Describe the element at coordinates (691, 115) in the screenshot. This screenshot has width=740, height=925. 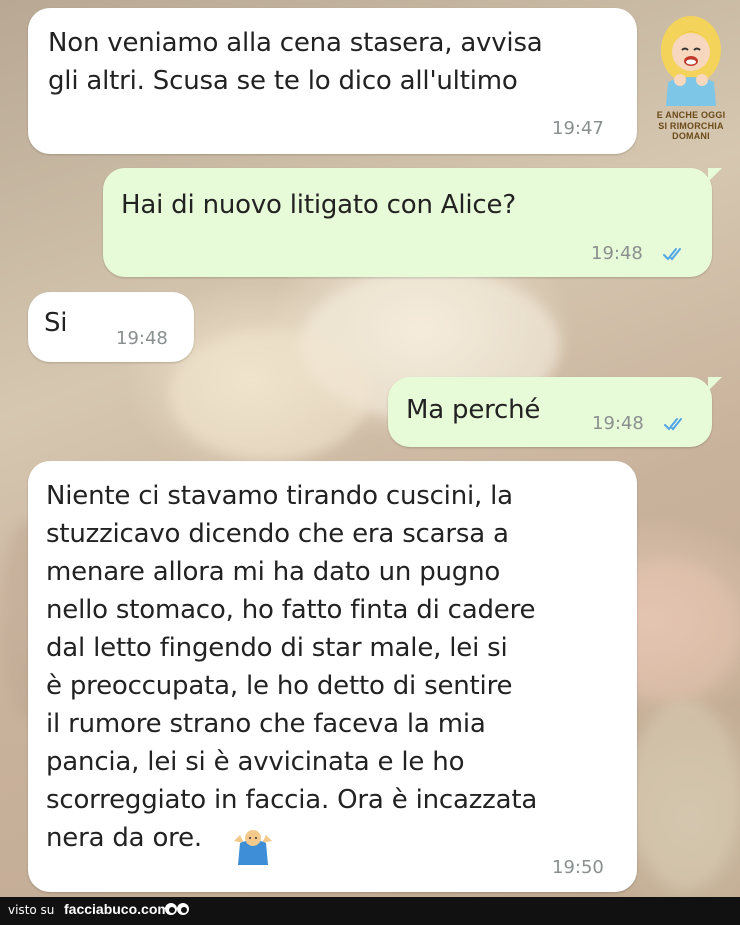
I see `watermark-line1: E ANCHE OGGI` at that location.